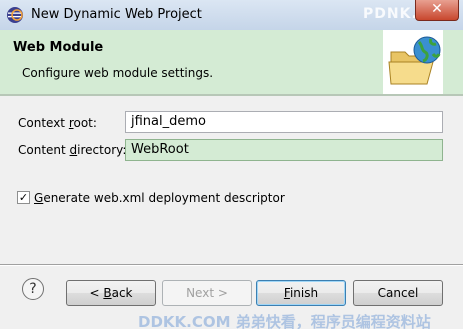 This screenshot has width=463, height=329. What do you see at coordinates (57, 123) in the screenshot?
I see `context-root-label: Context root:` at bounding box center [57, 123].